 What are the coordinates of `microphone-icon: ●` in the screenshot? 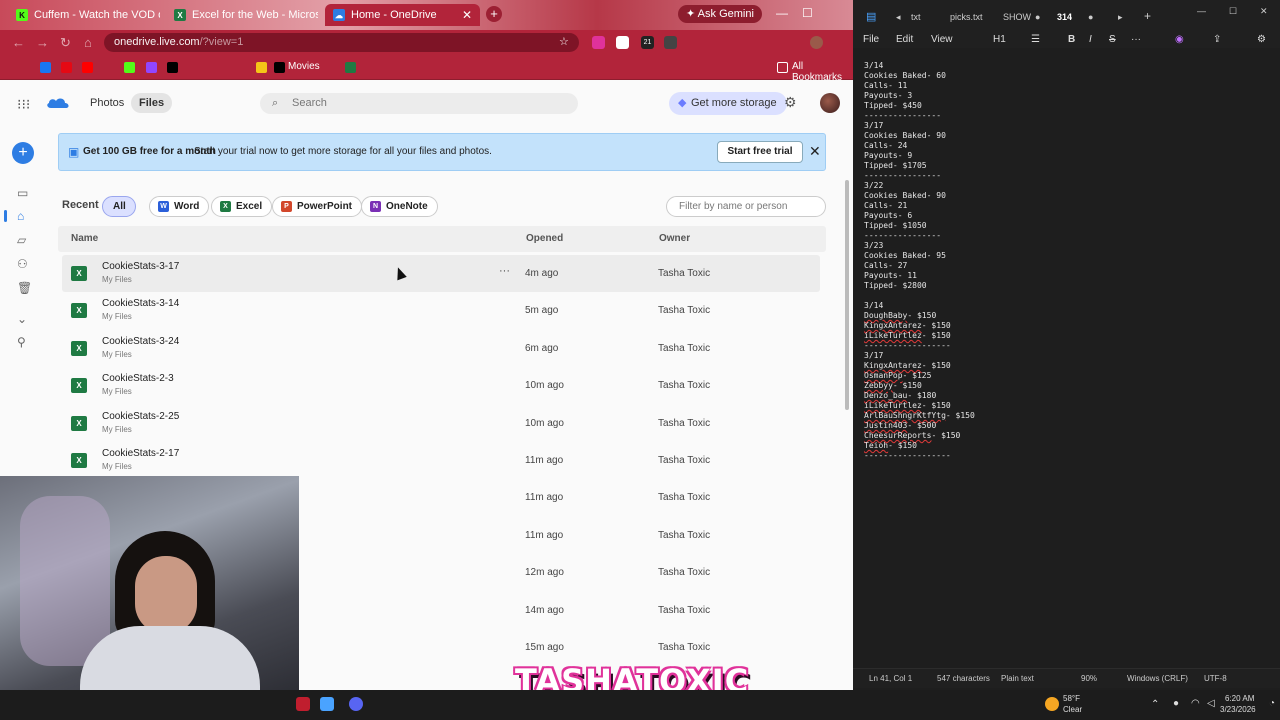 It's located at (1176, 703).